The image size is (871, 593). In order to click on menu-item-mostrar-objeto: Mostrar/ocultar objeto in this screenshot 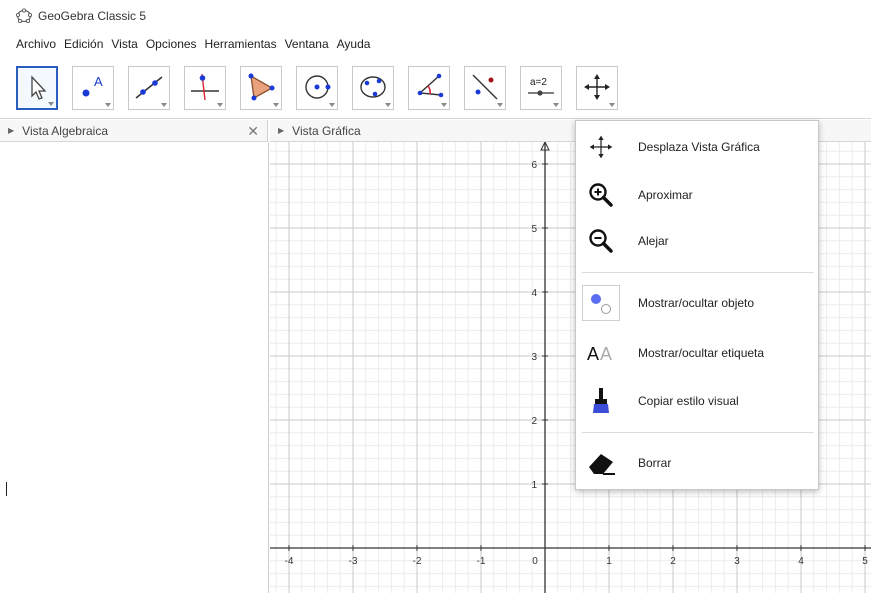, I will do `click(698, 303)`.